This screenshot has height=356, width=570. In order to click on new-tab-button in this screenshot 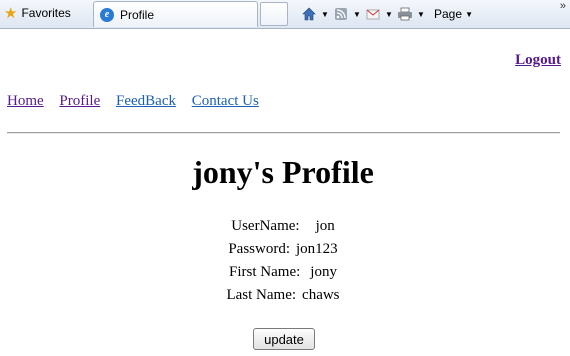, I will do `click(274, 14)`.